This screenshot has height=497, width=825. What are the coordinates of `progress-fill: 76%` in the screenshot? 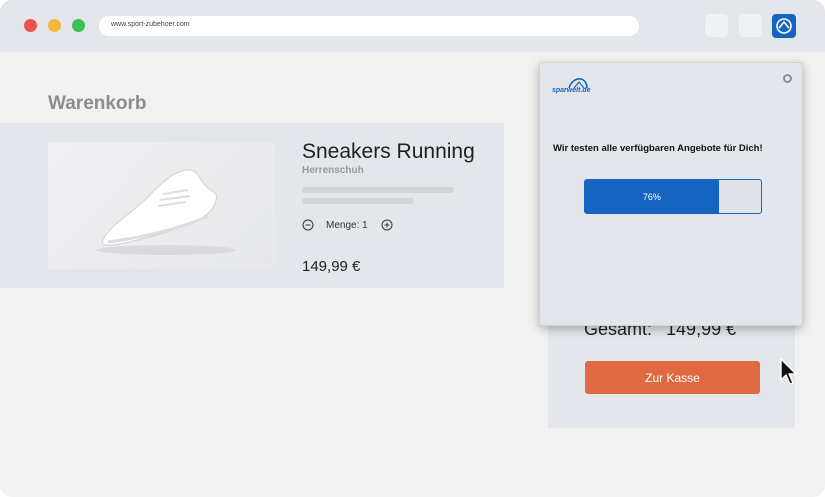 It's located at (652, 196).